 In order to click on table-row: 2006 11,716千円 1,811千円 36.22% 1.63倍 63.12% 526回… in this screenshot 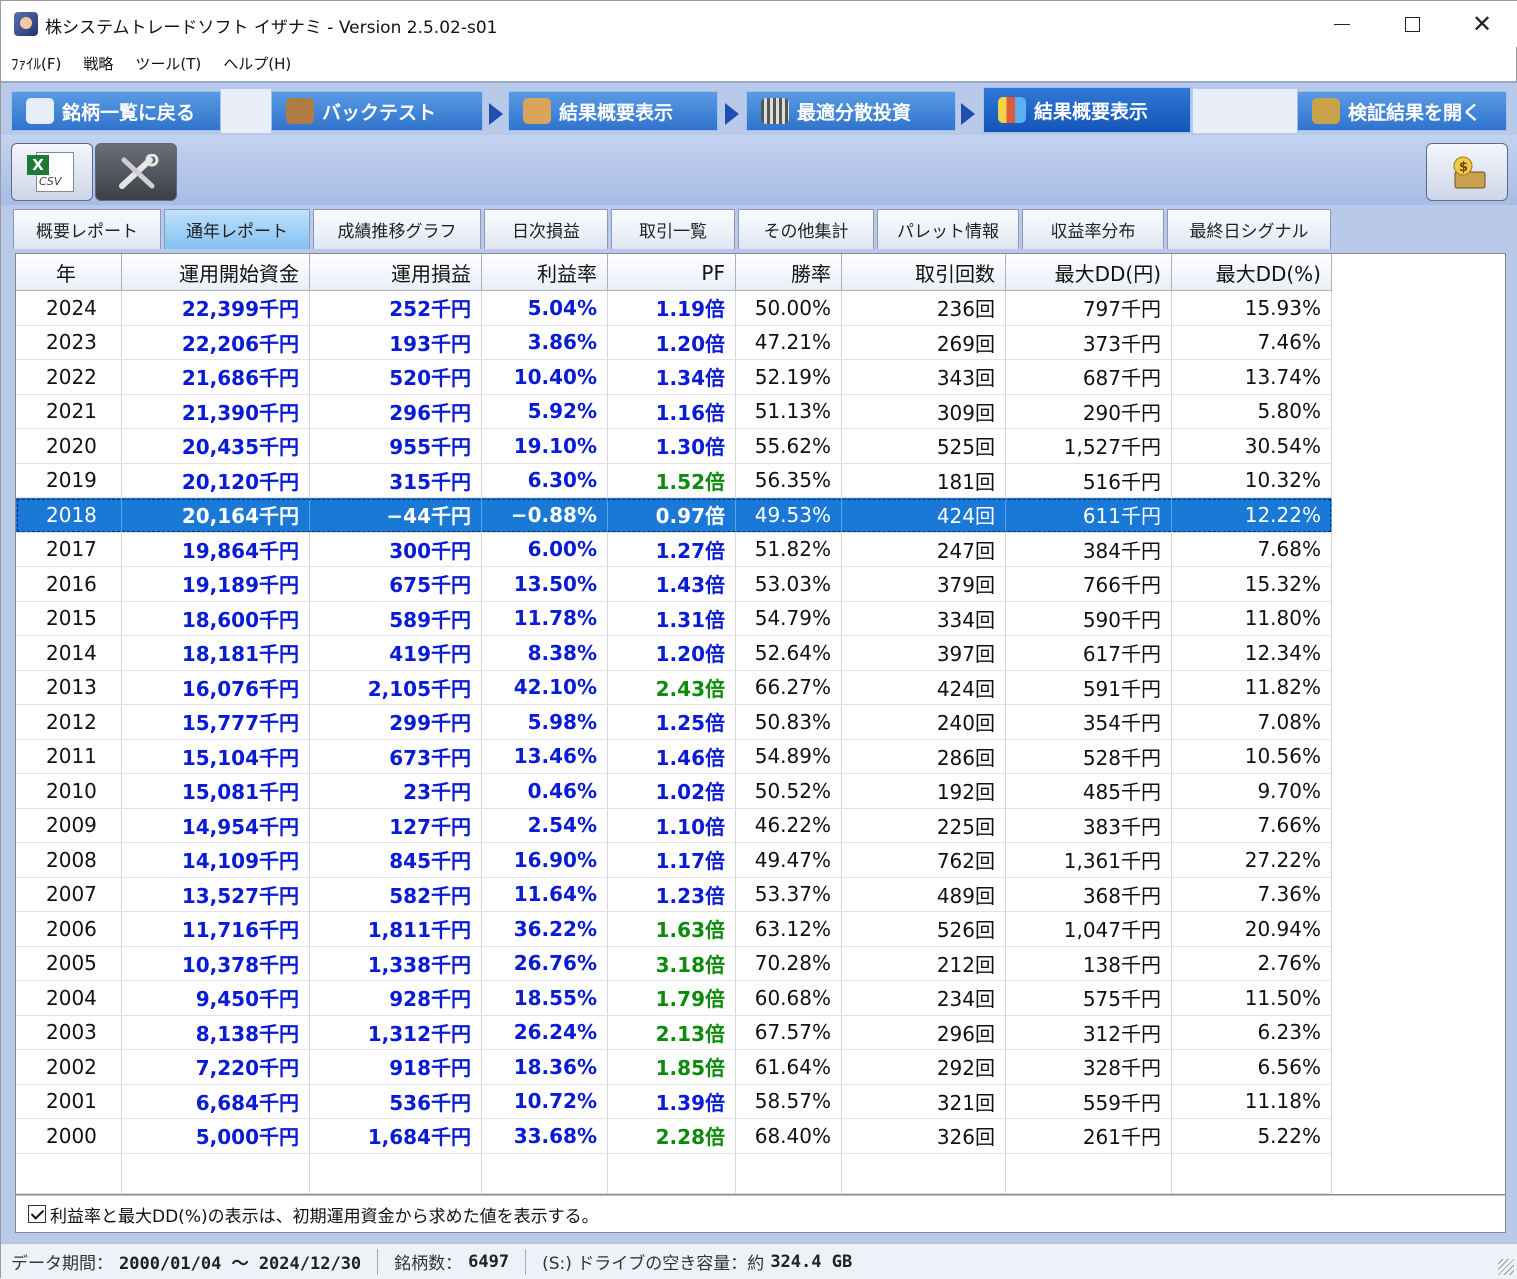, I will do `click(674, 929)`.